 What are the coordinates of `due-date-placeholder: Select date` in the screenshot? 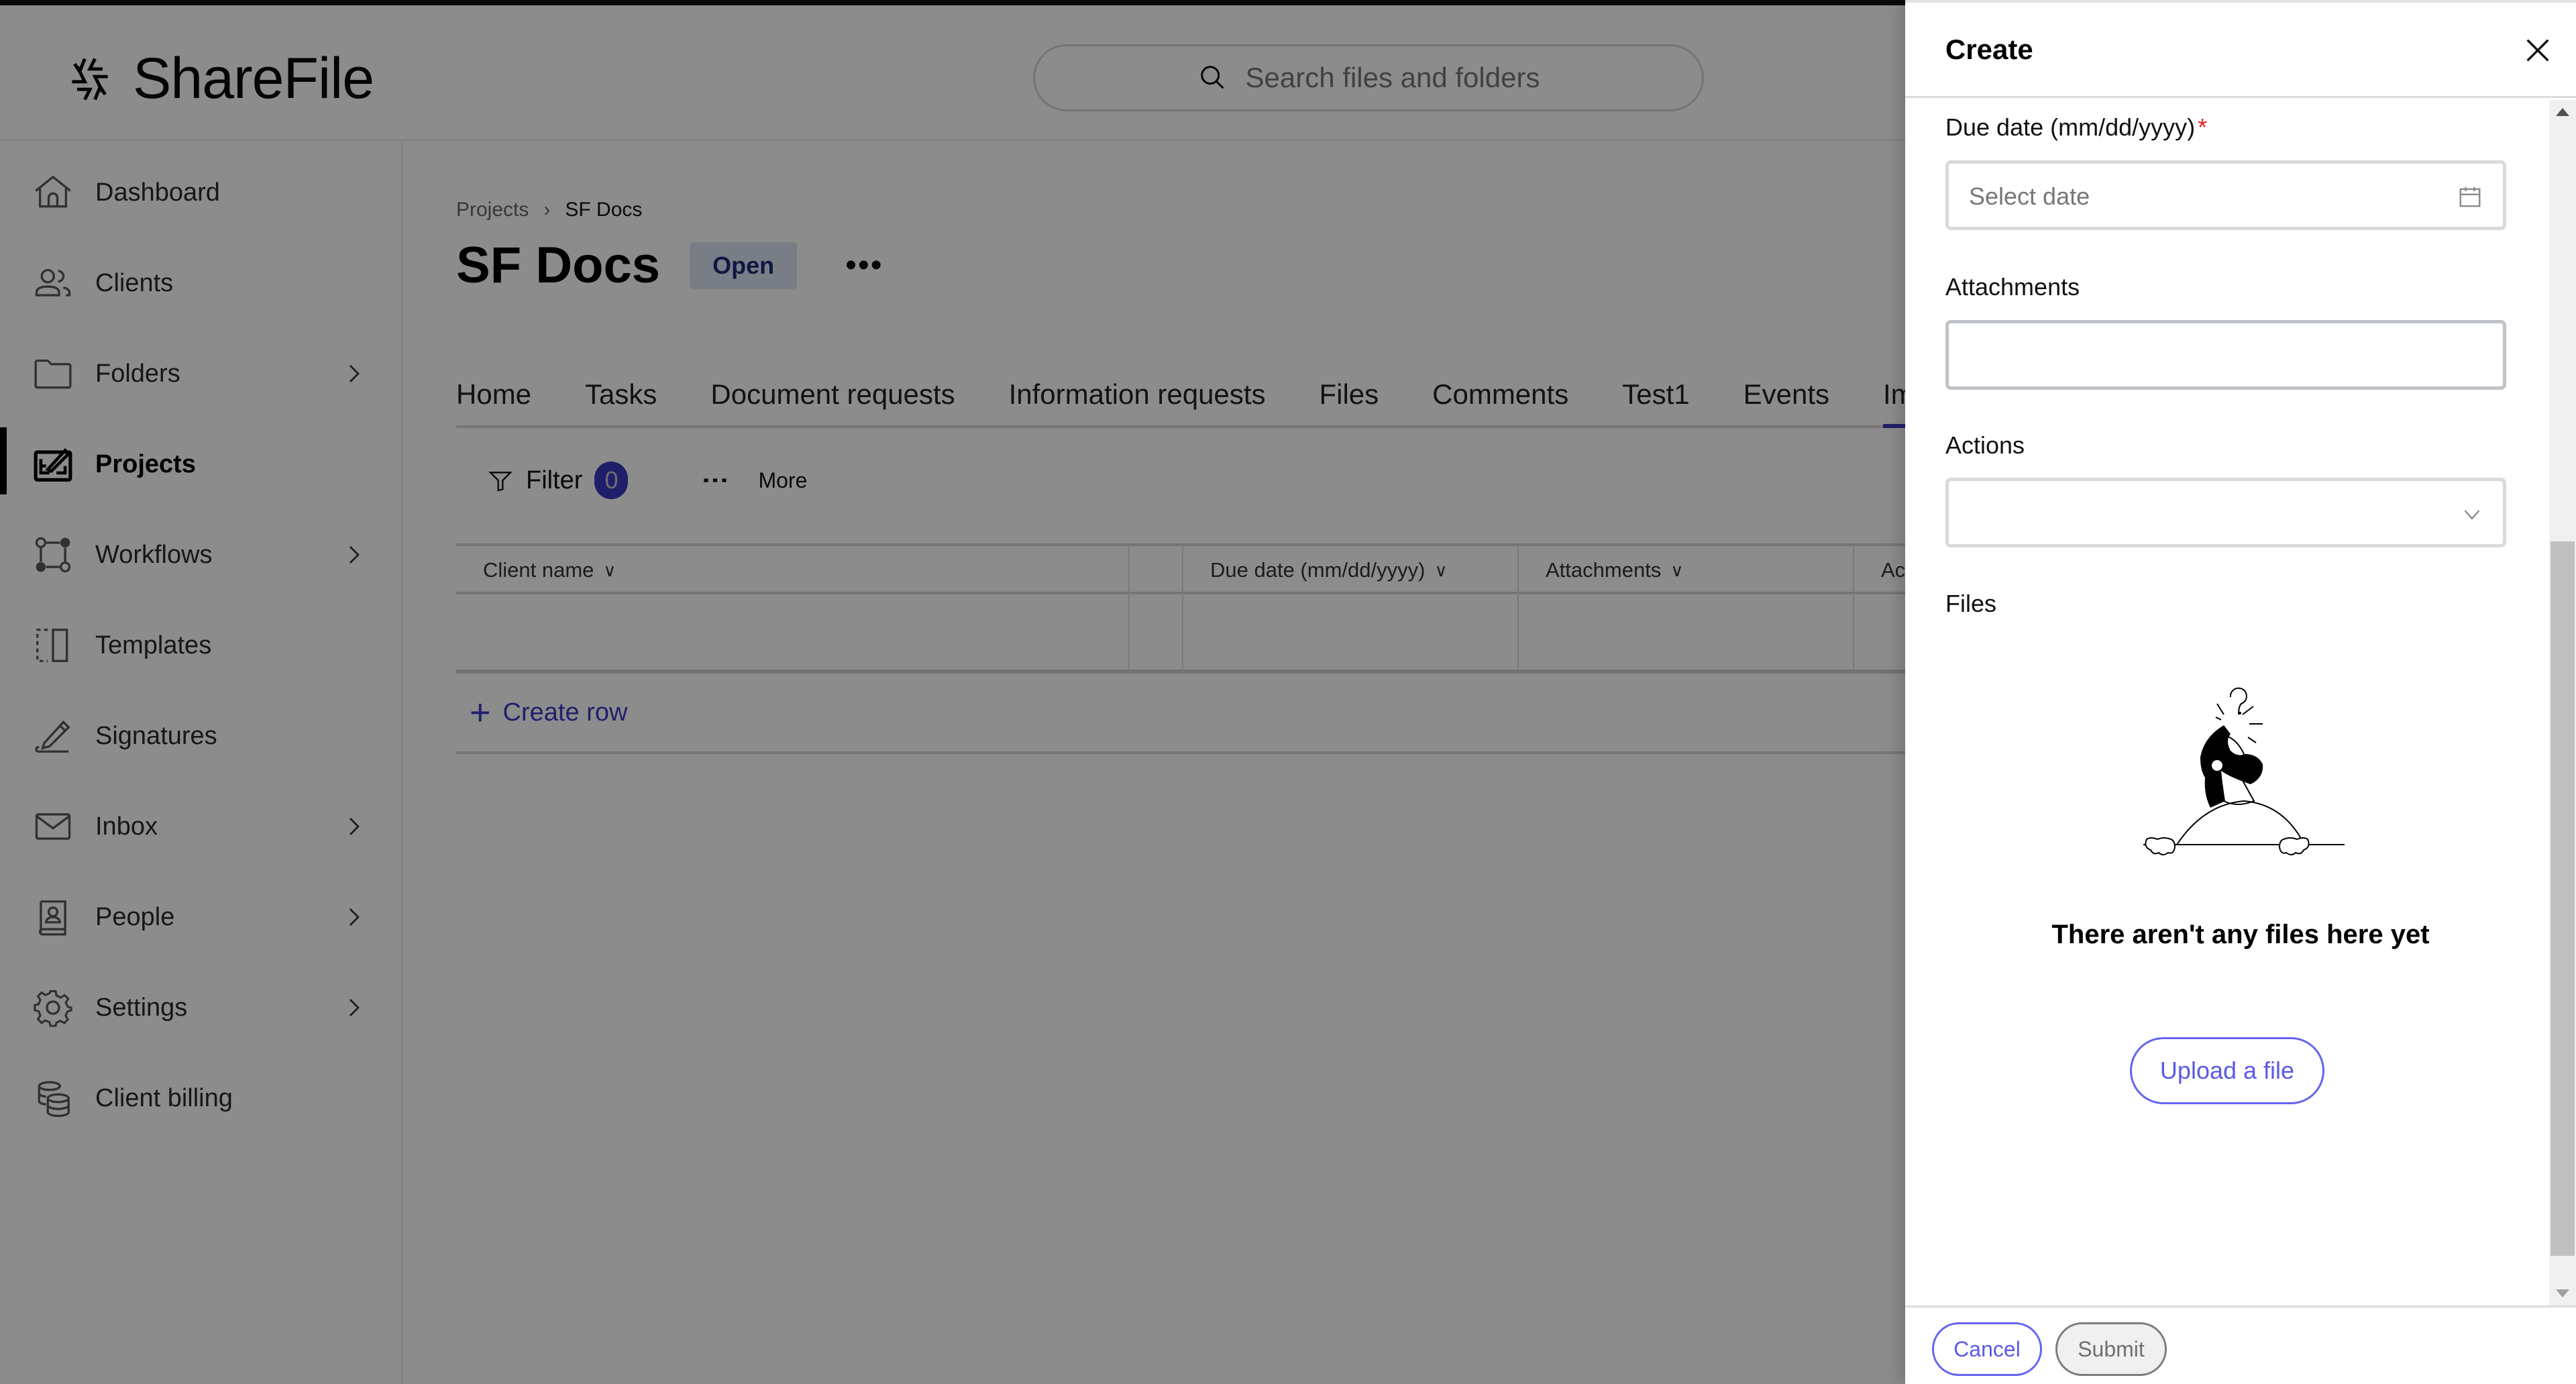 It's located at (2029, 196).